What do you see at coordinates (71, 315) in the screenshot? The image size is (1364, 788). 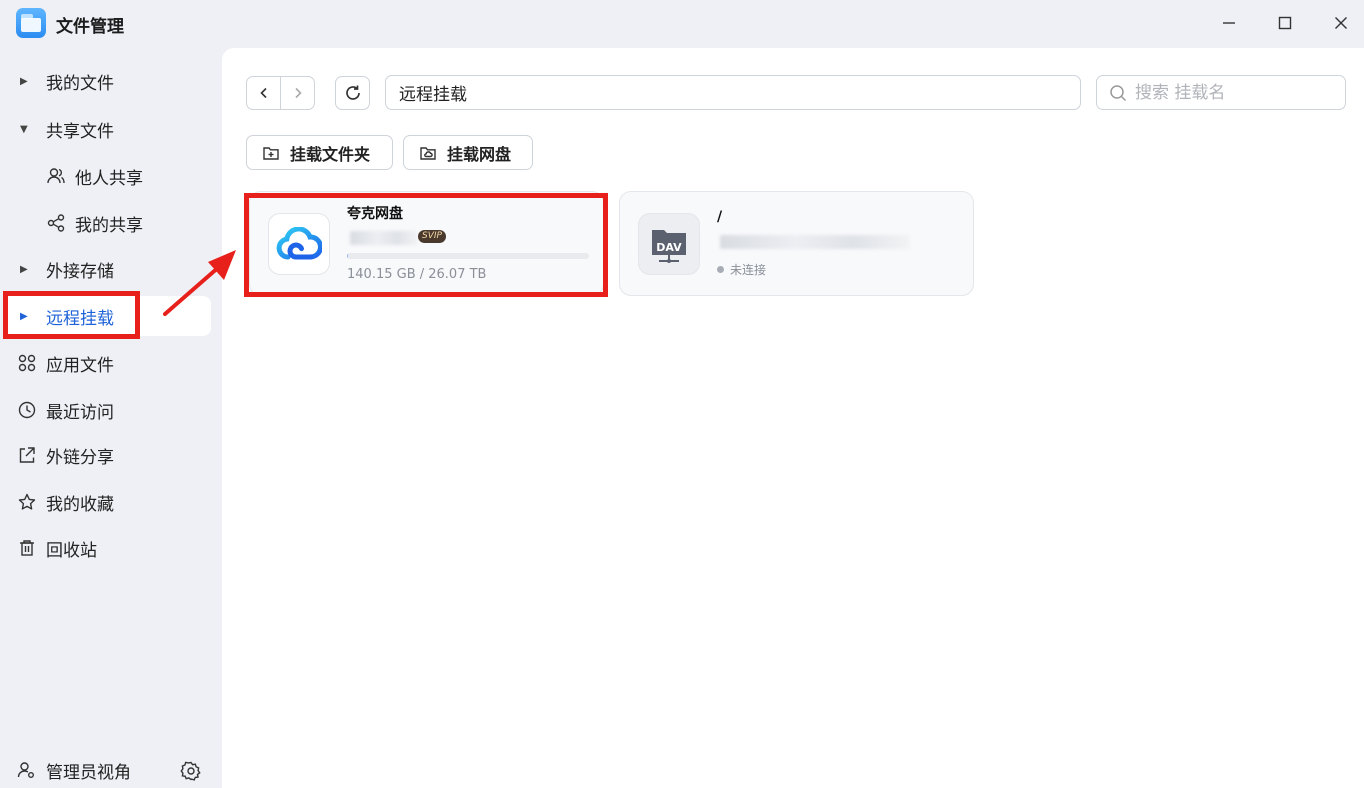 I see `highlight-box-sidebar` at bounding box center [71, 315].